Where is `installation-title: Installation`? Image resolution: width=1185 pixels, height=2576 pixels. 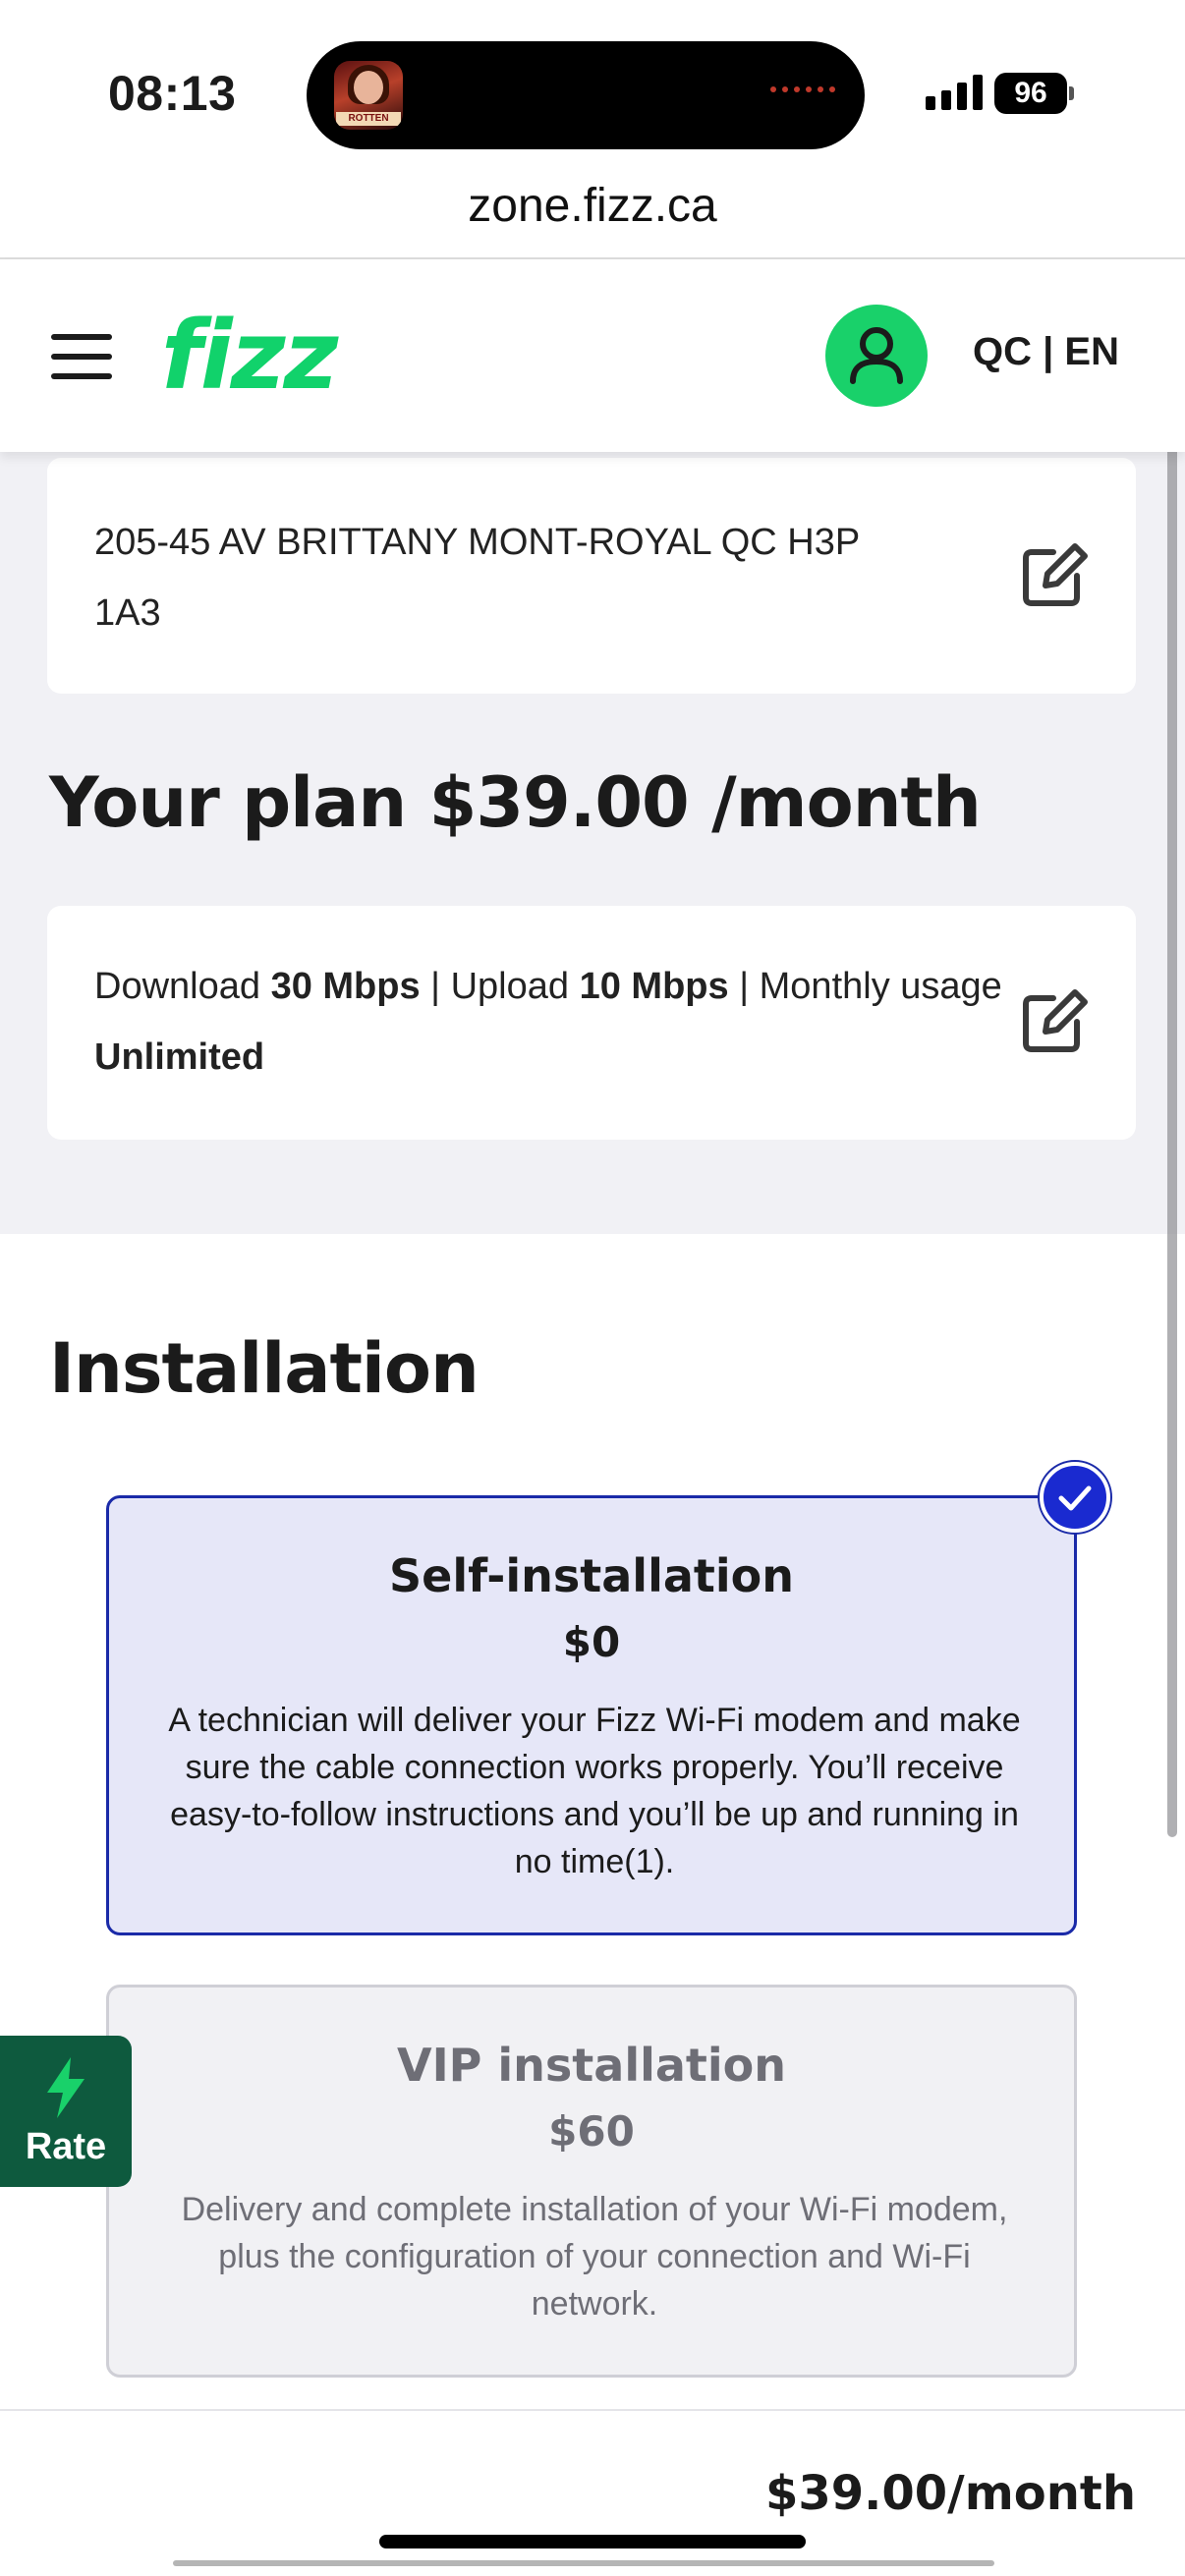 installation-title: Installation is located at coordinates (264, 1368).